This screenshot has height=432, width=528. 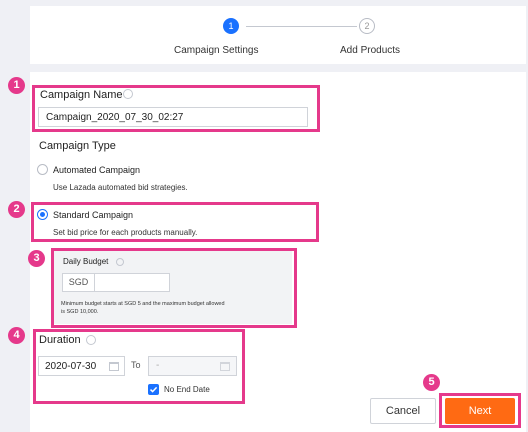 I want to click on step-1-number: 1, so click(x=231, y=26).